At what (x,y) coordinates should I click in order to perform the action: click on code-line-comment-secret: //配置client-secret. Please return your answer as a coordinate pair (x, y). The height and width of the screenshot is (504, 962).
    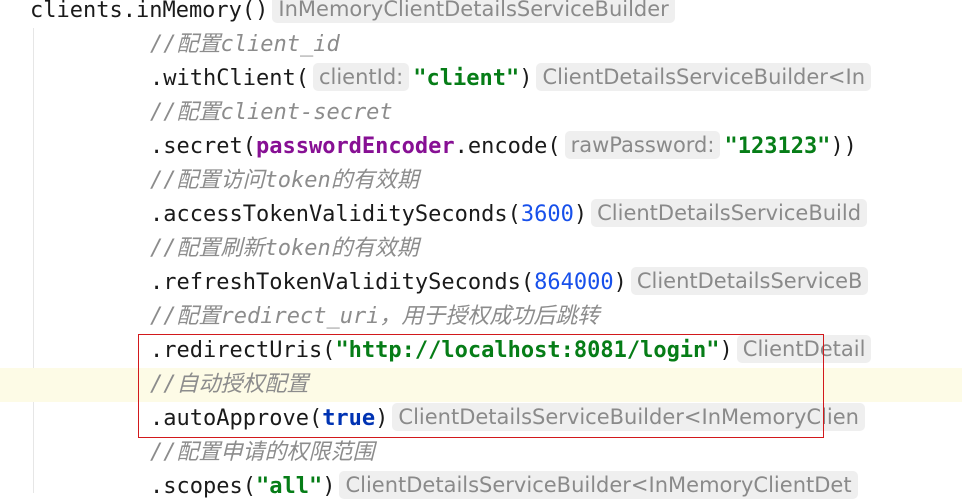
    Looking at the image, I should click on (481, 113).